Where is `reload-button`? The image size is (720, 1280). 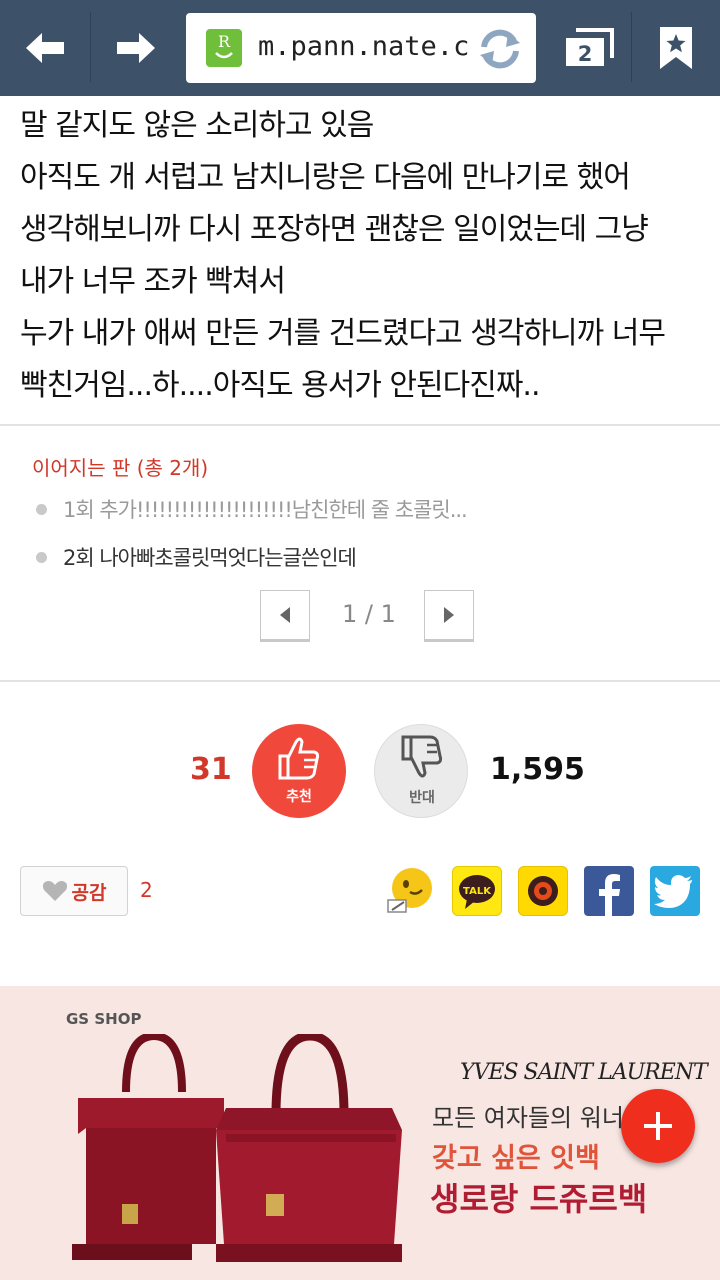 reload-button is located at coordinates (500, 49).